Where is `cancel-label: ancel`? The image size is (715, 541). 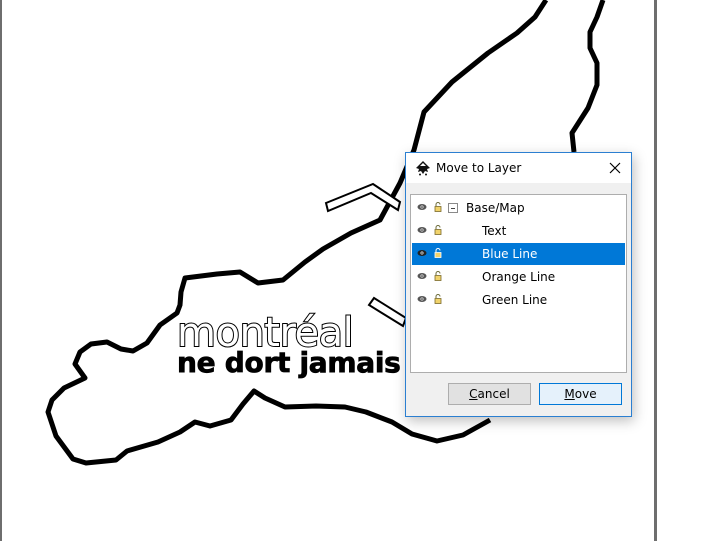
cancel-label: ancel is located at coordinates (493, 394).